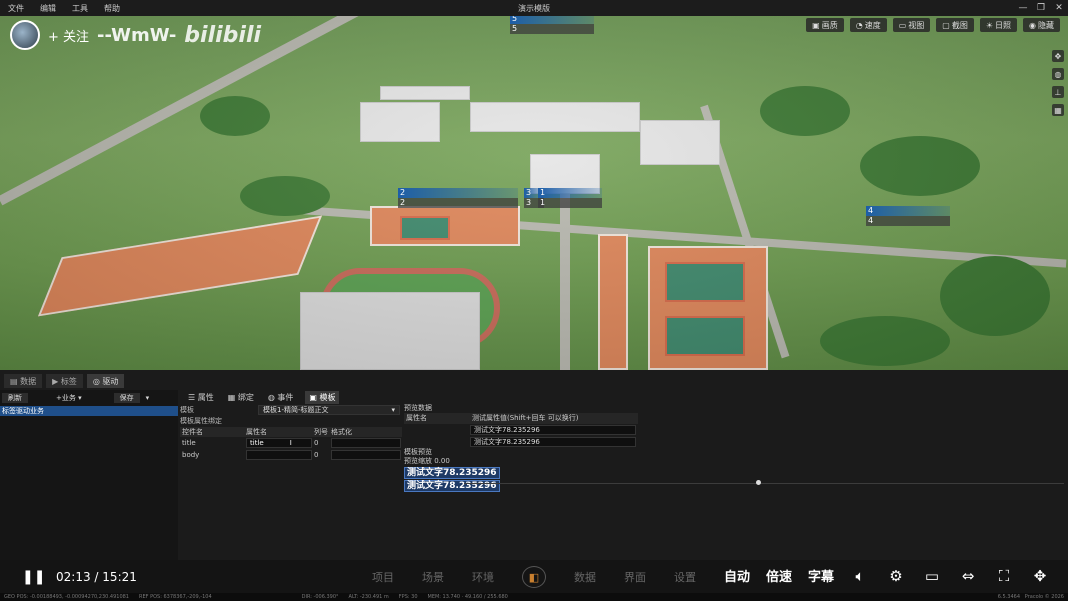 Image resolution: width=1068 pixels, height=601 pixels. I want to click on ruler-icon: ⊥, so click(1058, 92).